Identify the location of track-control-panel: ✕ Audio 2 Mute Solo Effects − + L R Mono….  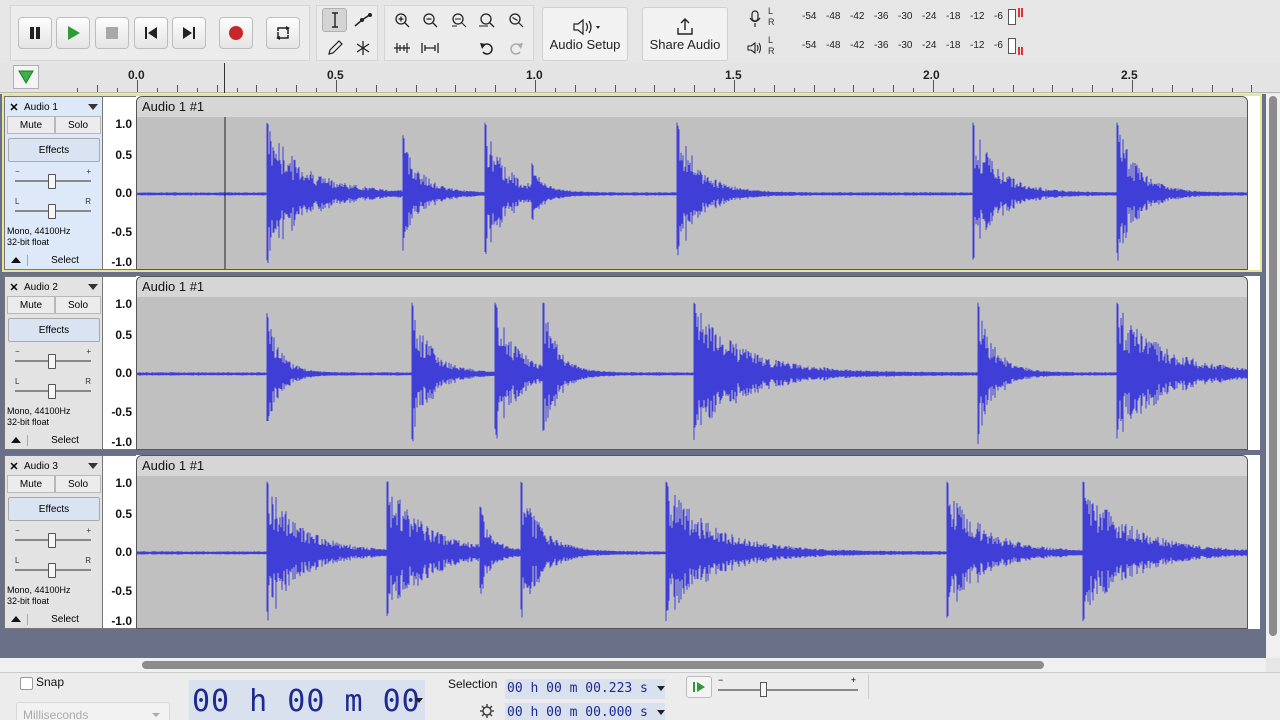
(53, 363).